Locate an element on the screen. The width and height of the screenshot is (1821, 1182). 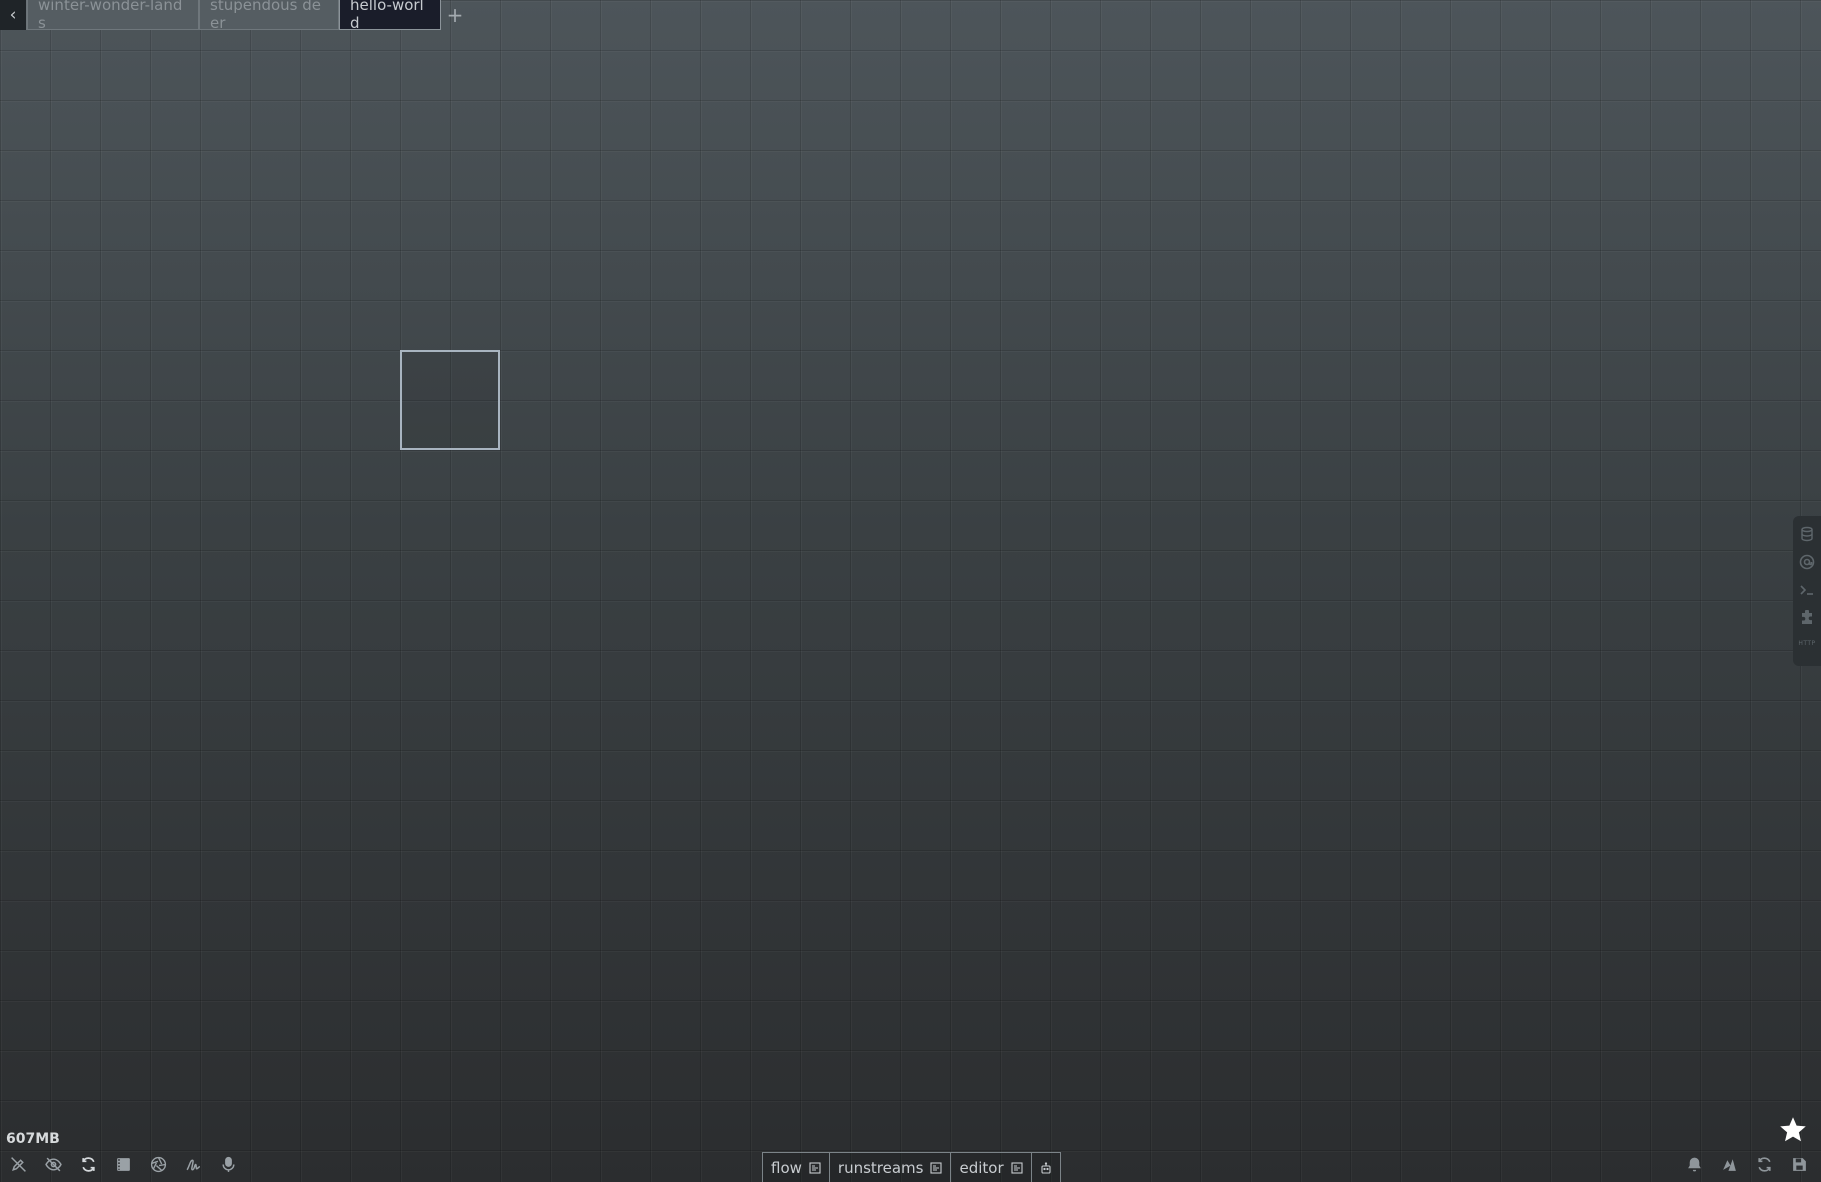
signature-icon is located at coordinates (193, 1164).